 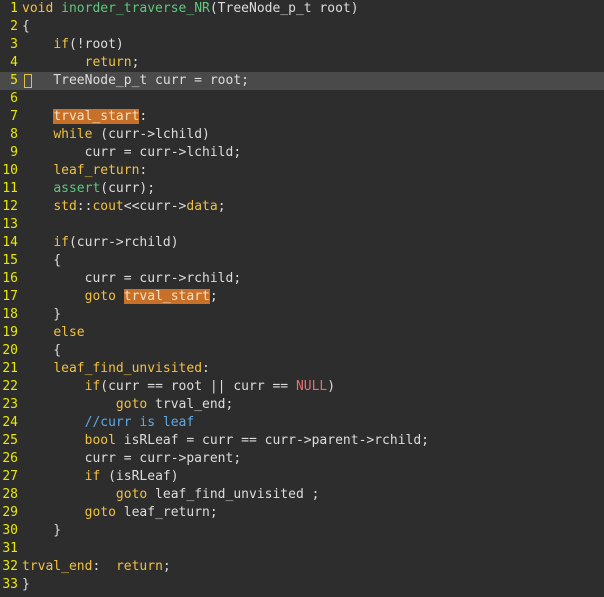 I want to click on code-text: if(!root), so click(x=313, y=45).